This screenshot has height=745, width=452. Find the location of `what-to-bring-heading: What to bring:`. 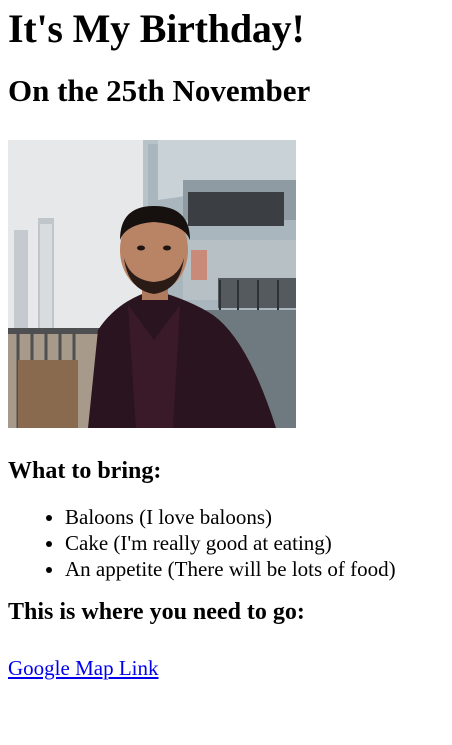

what-to-bring-heading: What to bring: is located at coordinates (85, 471).